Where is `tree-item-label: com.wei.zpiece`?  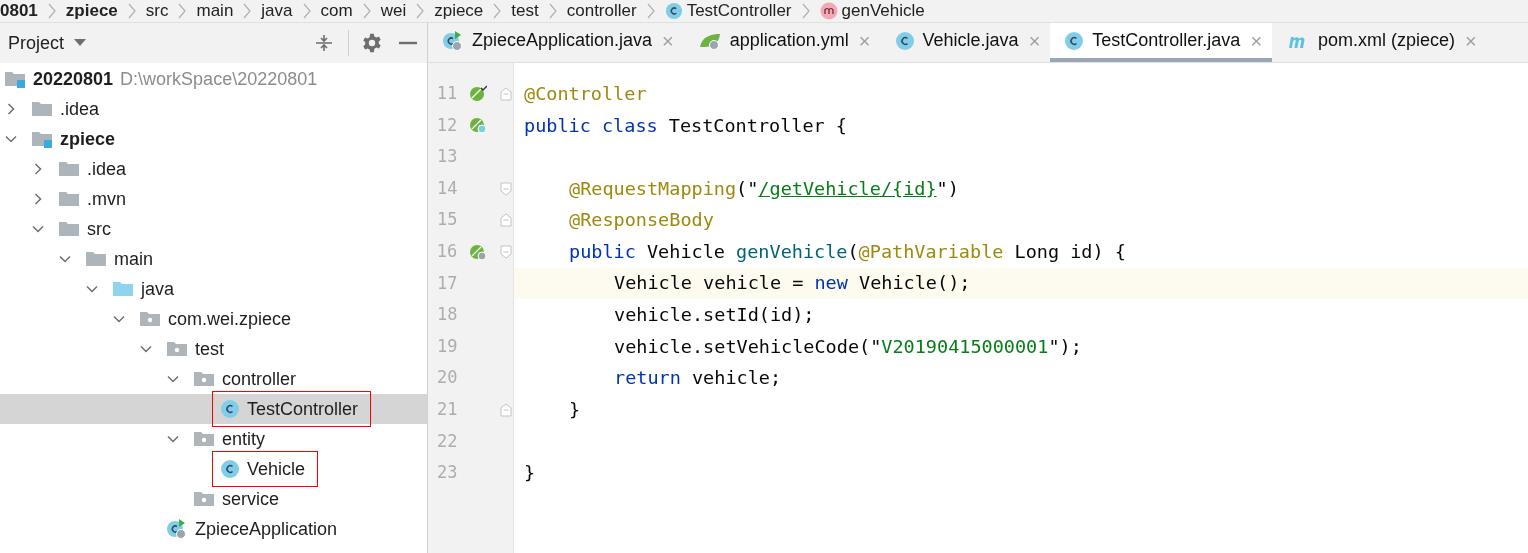 tree-item-label: com.wei.zpiece is located at coordinates (230, 319).